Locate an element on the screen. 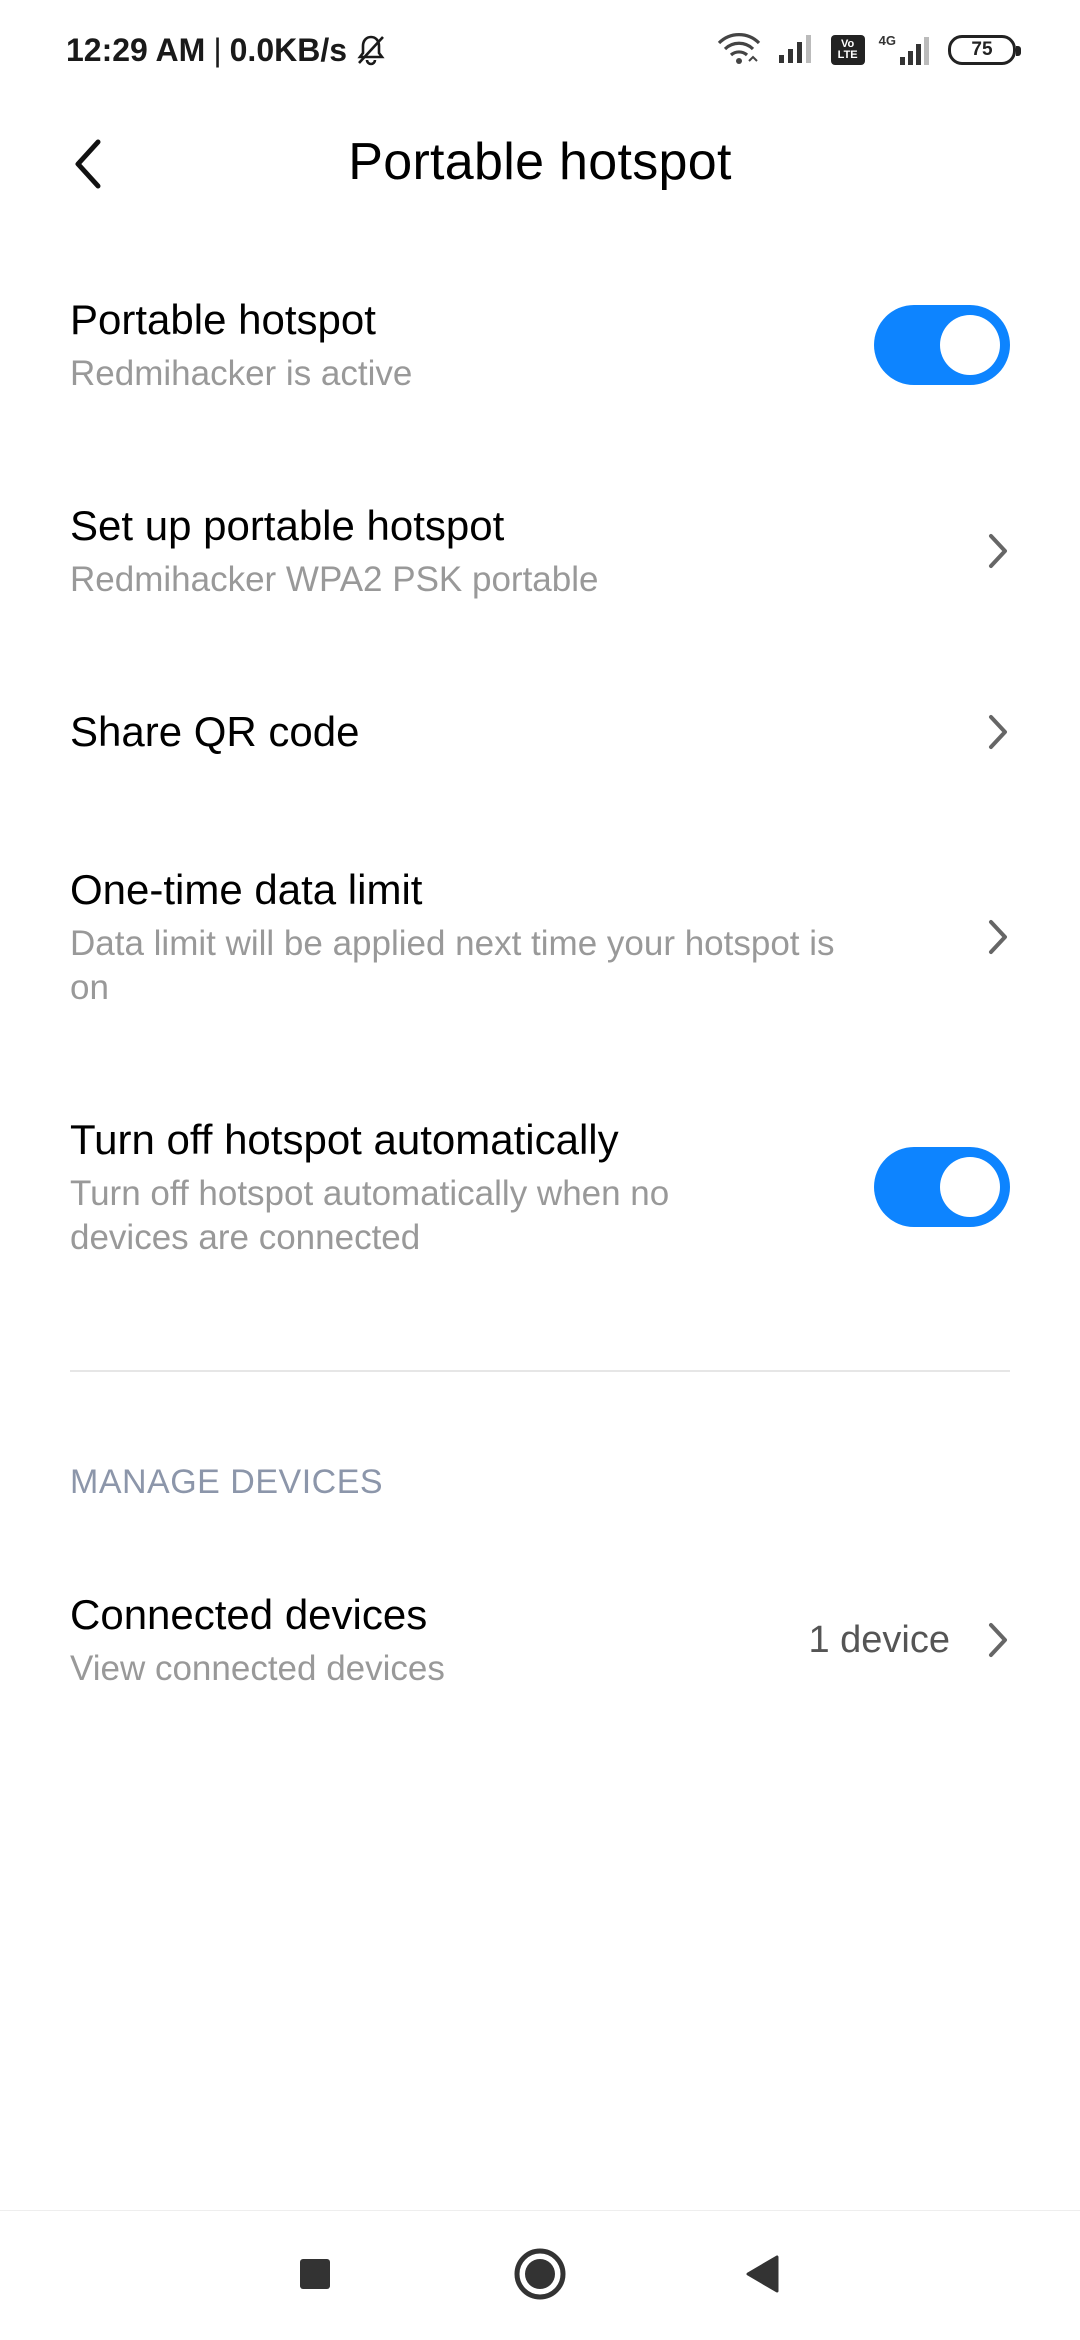 This screenshot has width=1080, height=2340. network-speed: 0.0KB/s is located at coordinates (288, 49).